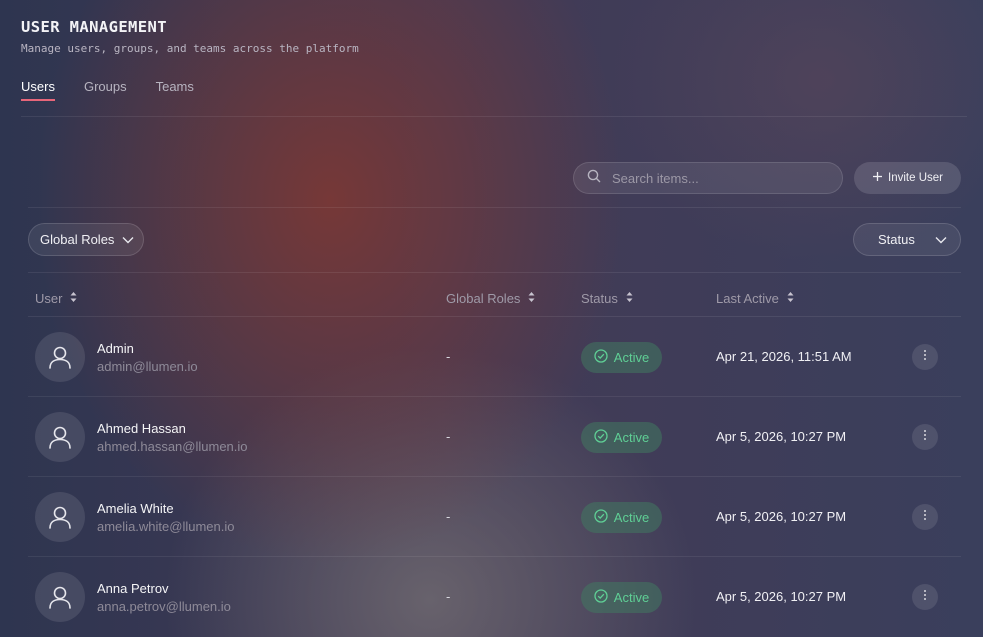 This screenshot has width=983, height=637. Describe the element at coordinates (915, 178) in the screenshot. I see `invite-user-label: Invite User` at that location.